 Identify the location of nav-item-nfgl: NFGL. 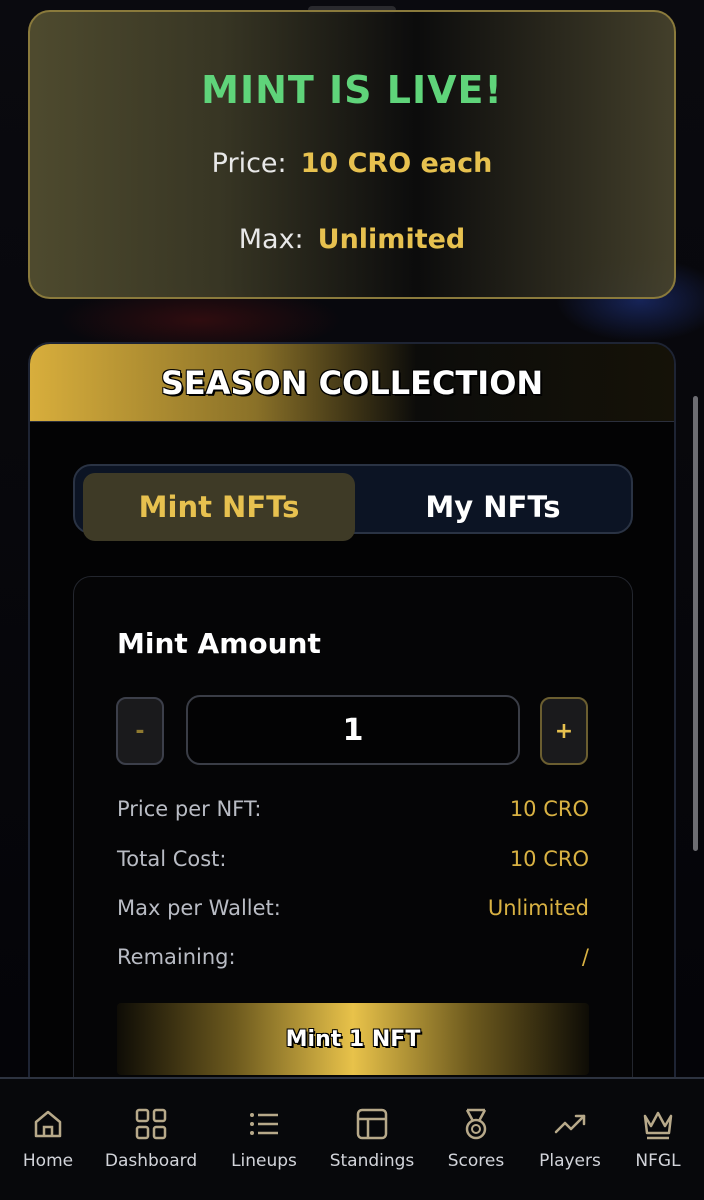
(658, 1139).